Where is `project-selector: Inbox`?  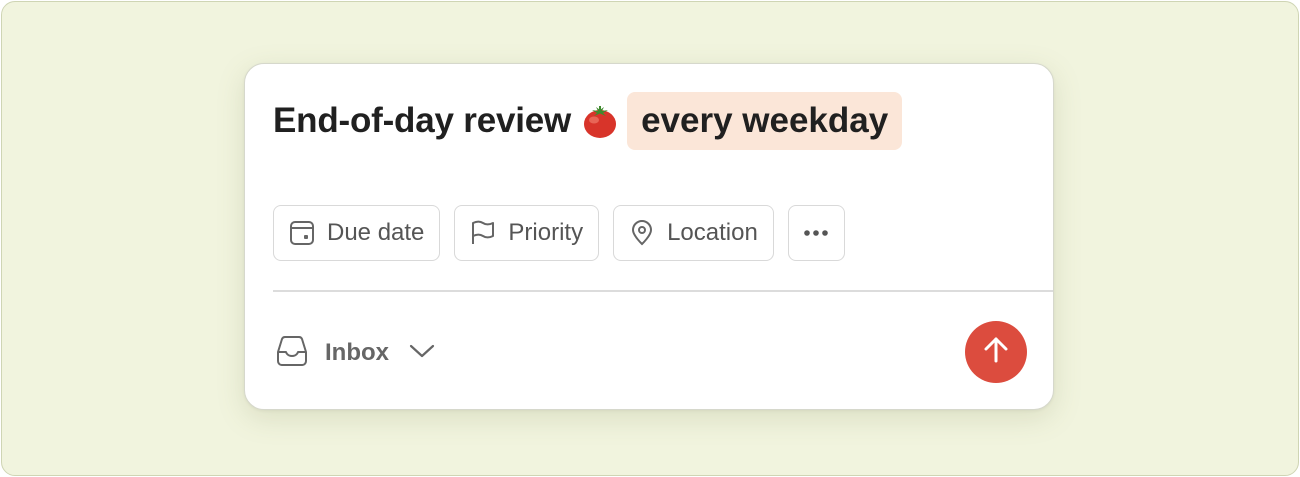
project-selector: Inbox is located at coordinates (355, 353).